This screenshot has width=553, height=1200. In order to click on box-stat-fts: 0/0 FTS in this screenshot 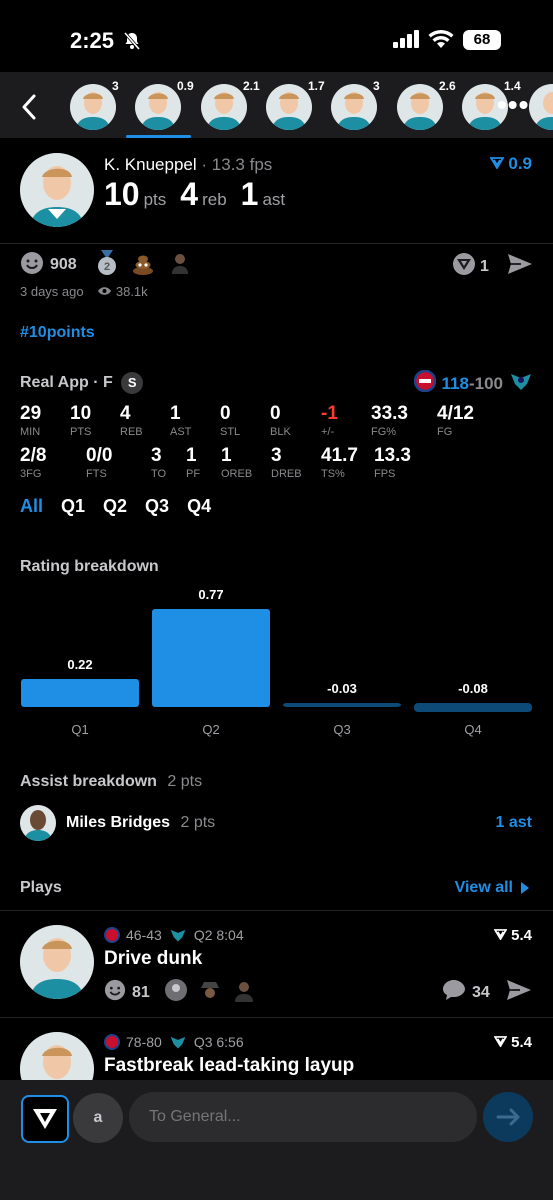, I will do `click(99, 462)`.